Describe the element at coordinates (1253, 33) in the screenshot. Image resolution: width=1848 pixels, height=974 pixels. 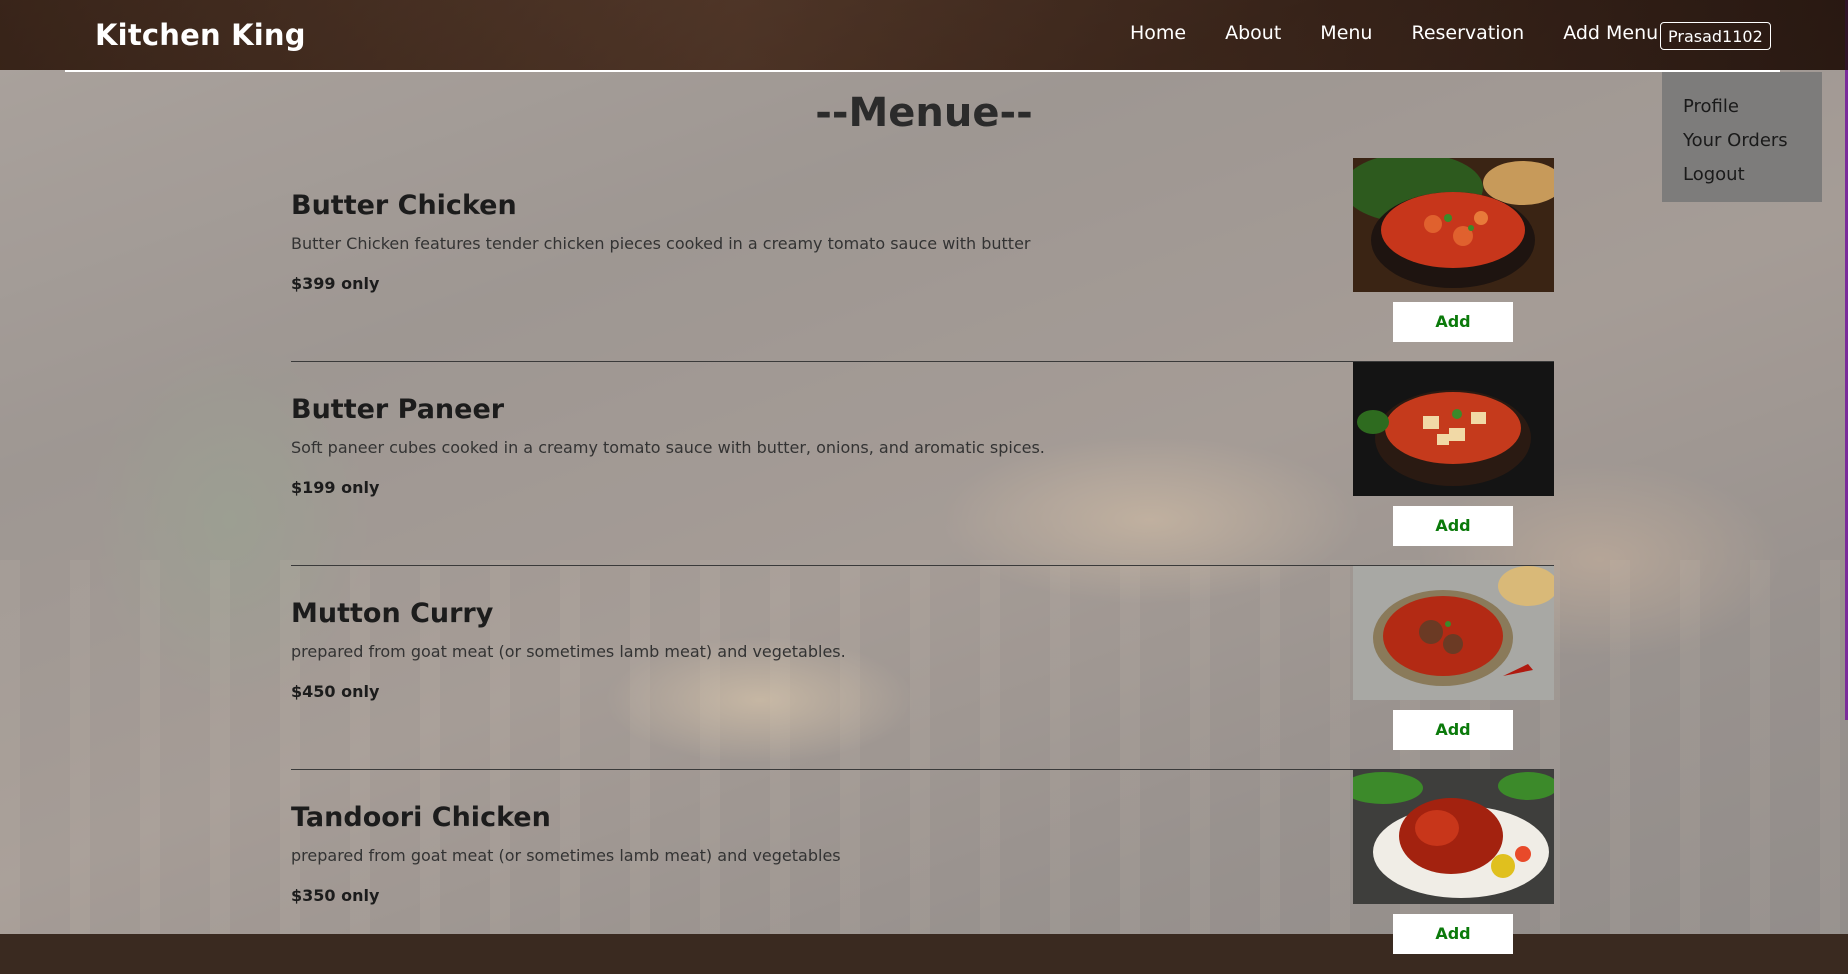
I see `nav-link-about: About` at that location.